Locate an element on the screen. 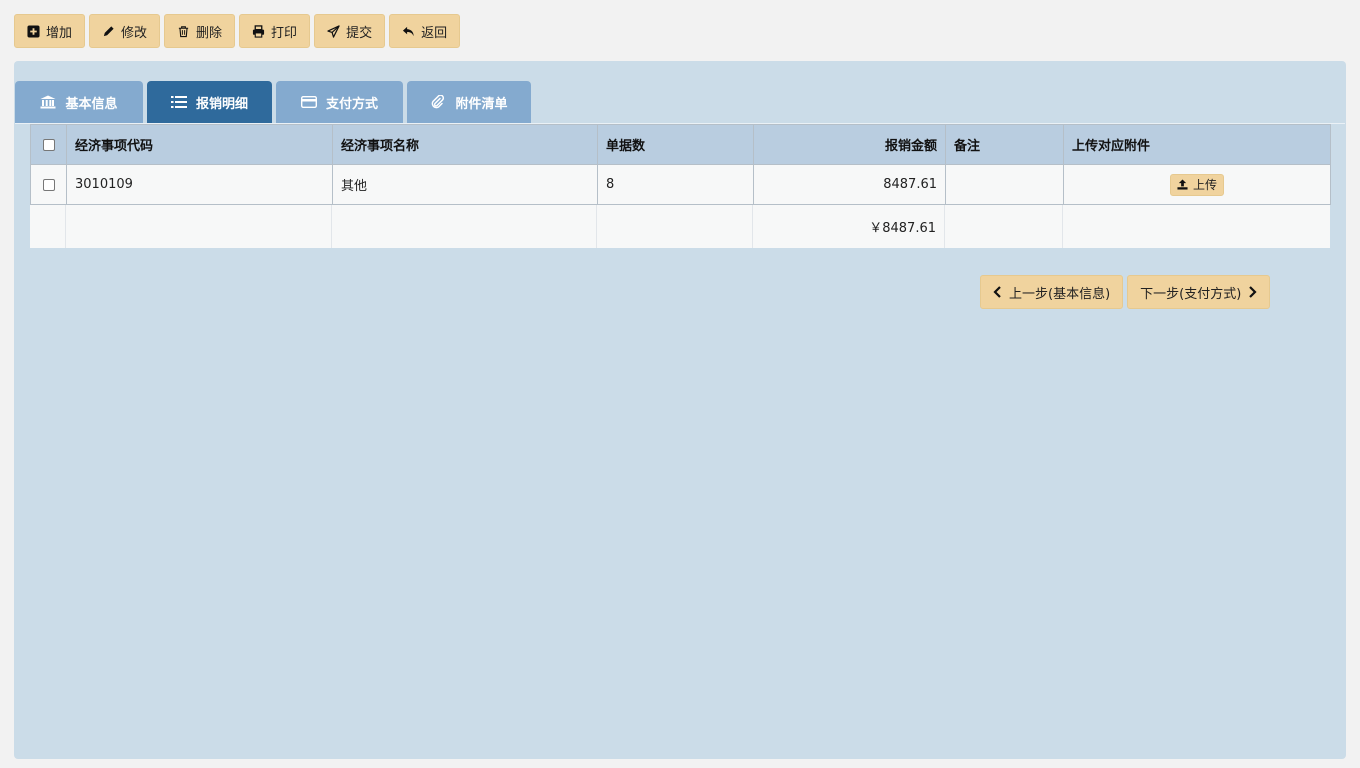 This screenshot has height=768, width=1360. back-button: 返回 is located at coordinates (425, 31).